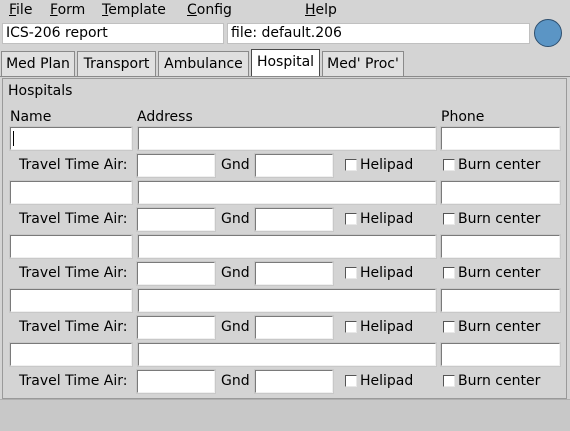 The image size is (570, 431). I want to click on menu-template-label: emplate, so click(137, 10).